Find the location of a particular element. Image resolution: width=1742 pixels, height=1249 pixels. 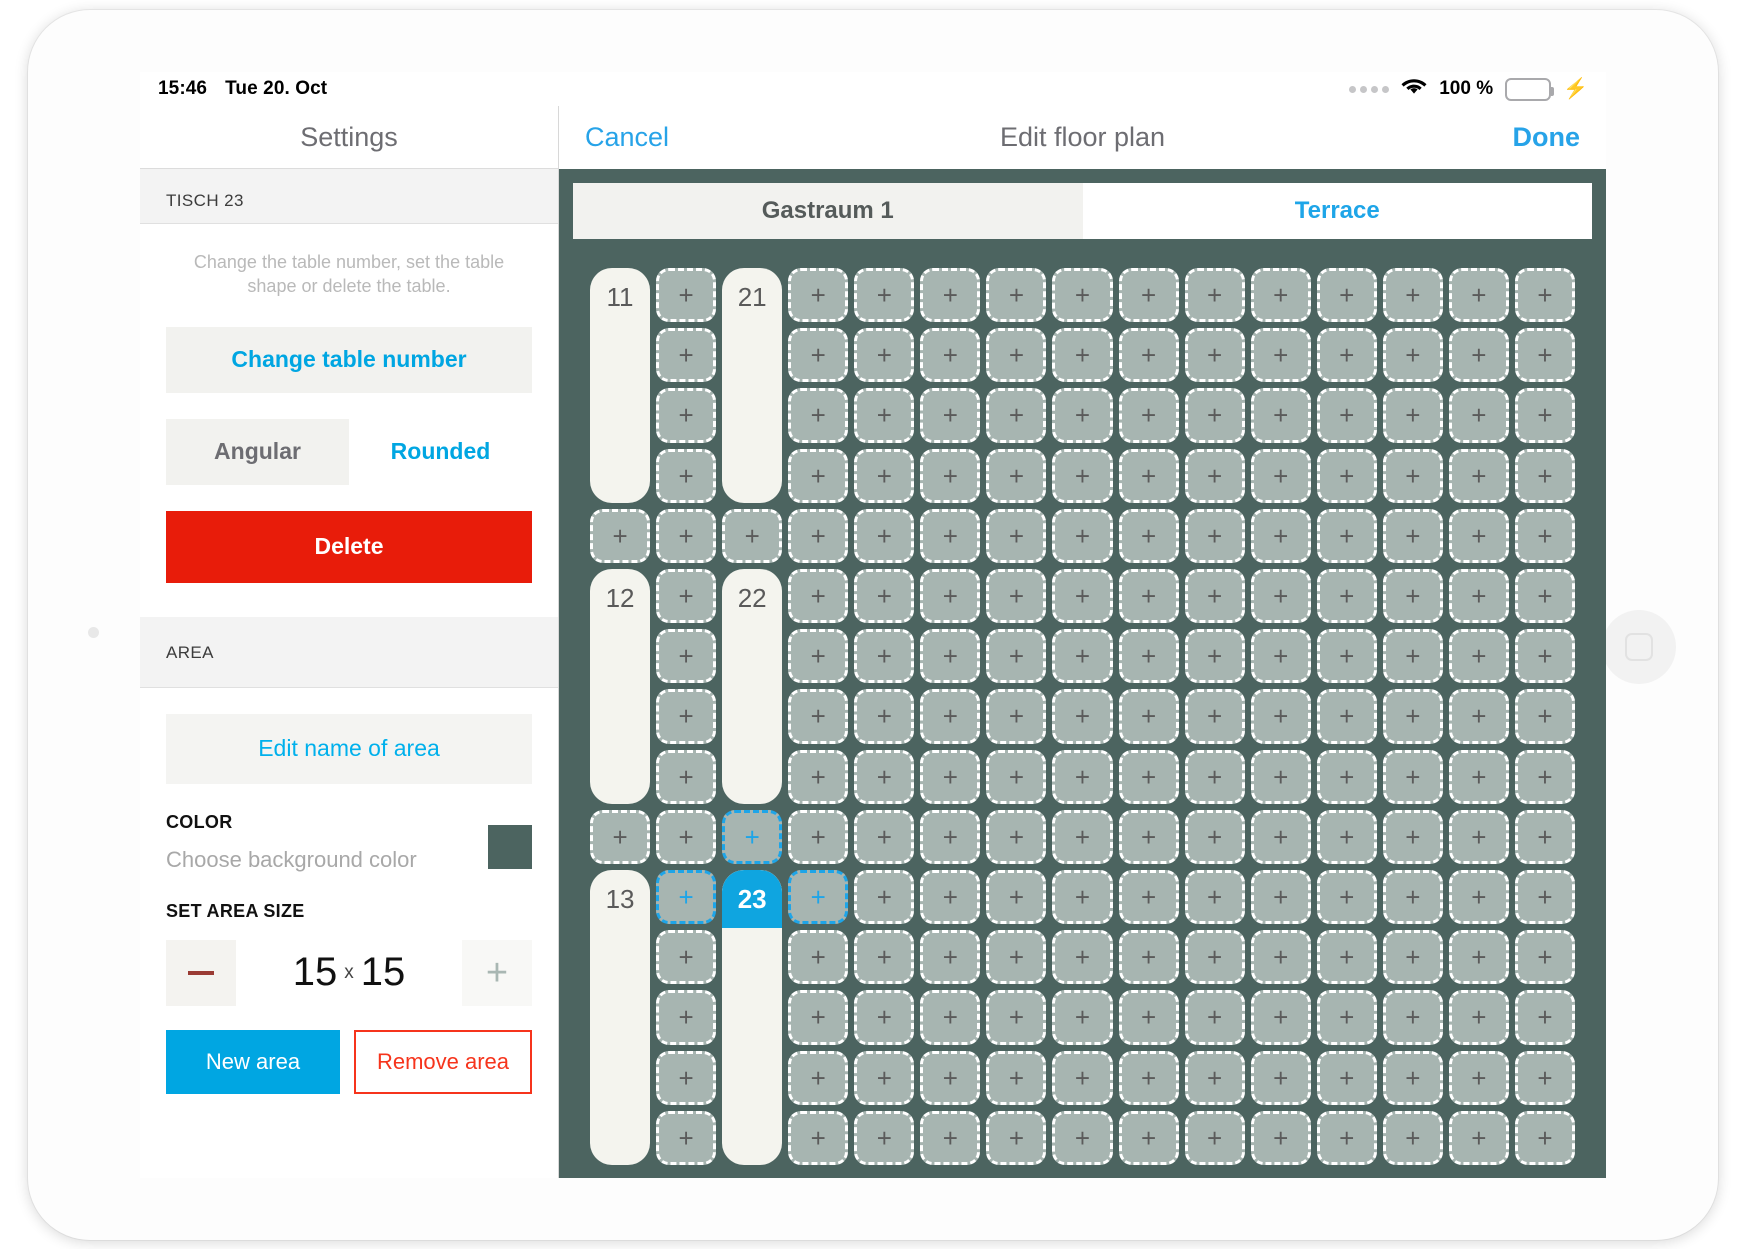

color-swatch is located at coordinates (510, 846).